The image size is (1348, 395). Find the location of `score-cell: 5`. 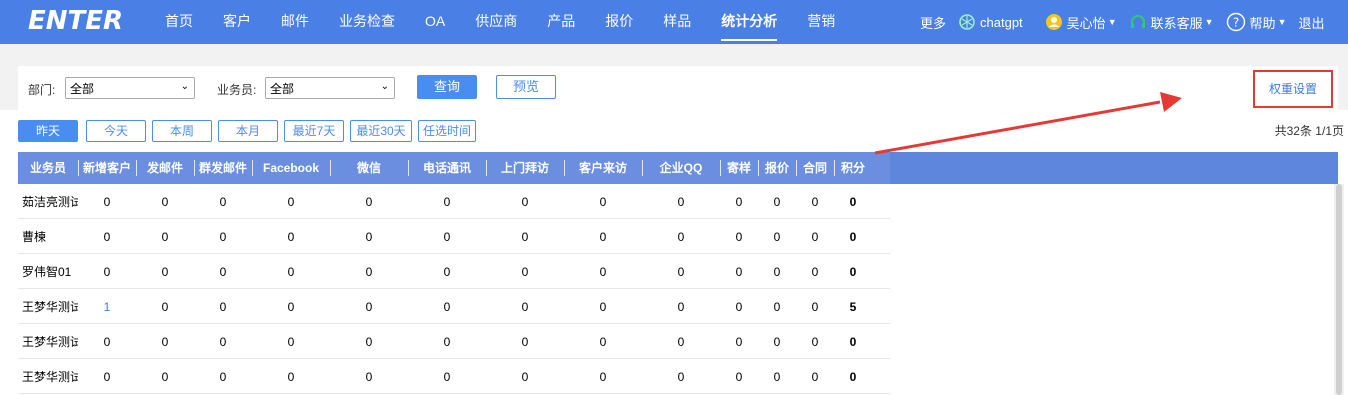

score-cell: 5 is located at coordinates (853, 307).